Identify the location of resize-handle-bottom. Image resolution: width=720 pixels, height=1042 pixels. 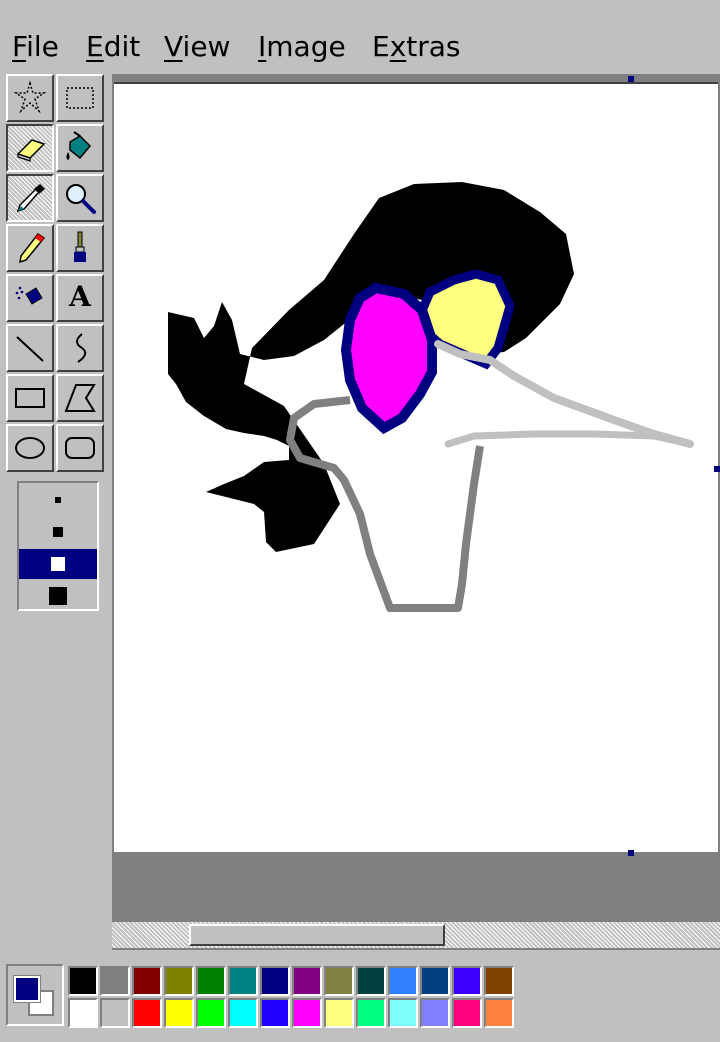
(631, 853).